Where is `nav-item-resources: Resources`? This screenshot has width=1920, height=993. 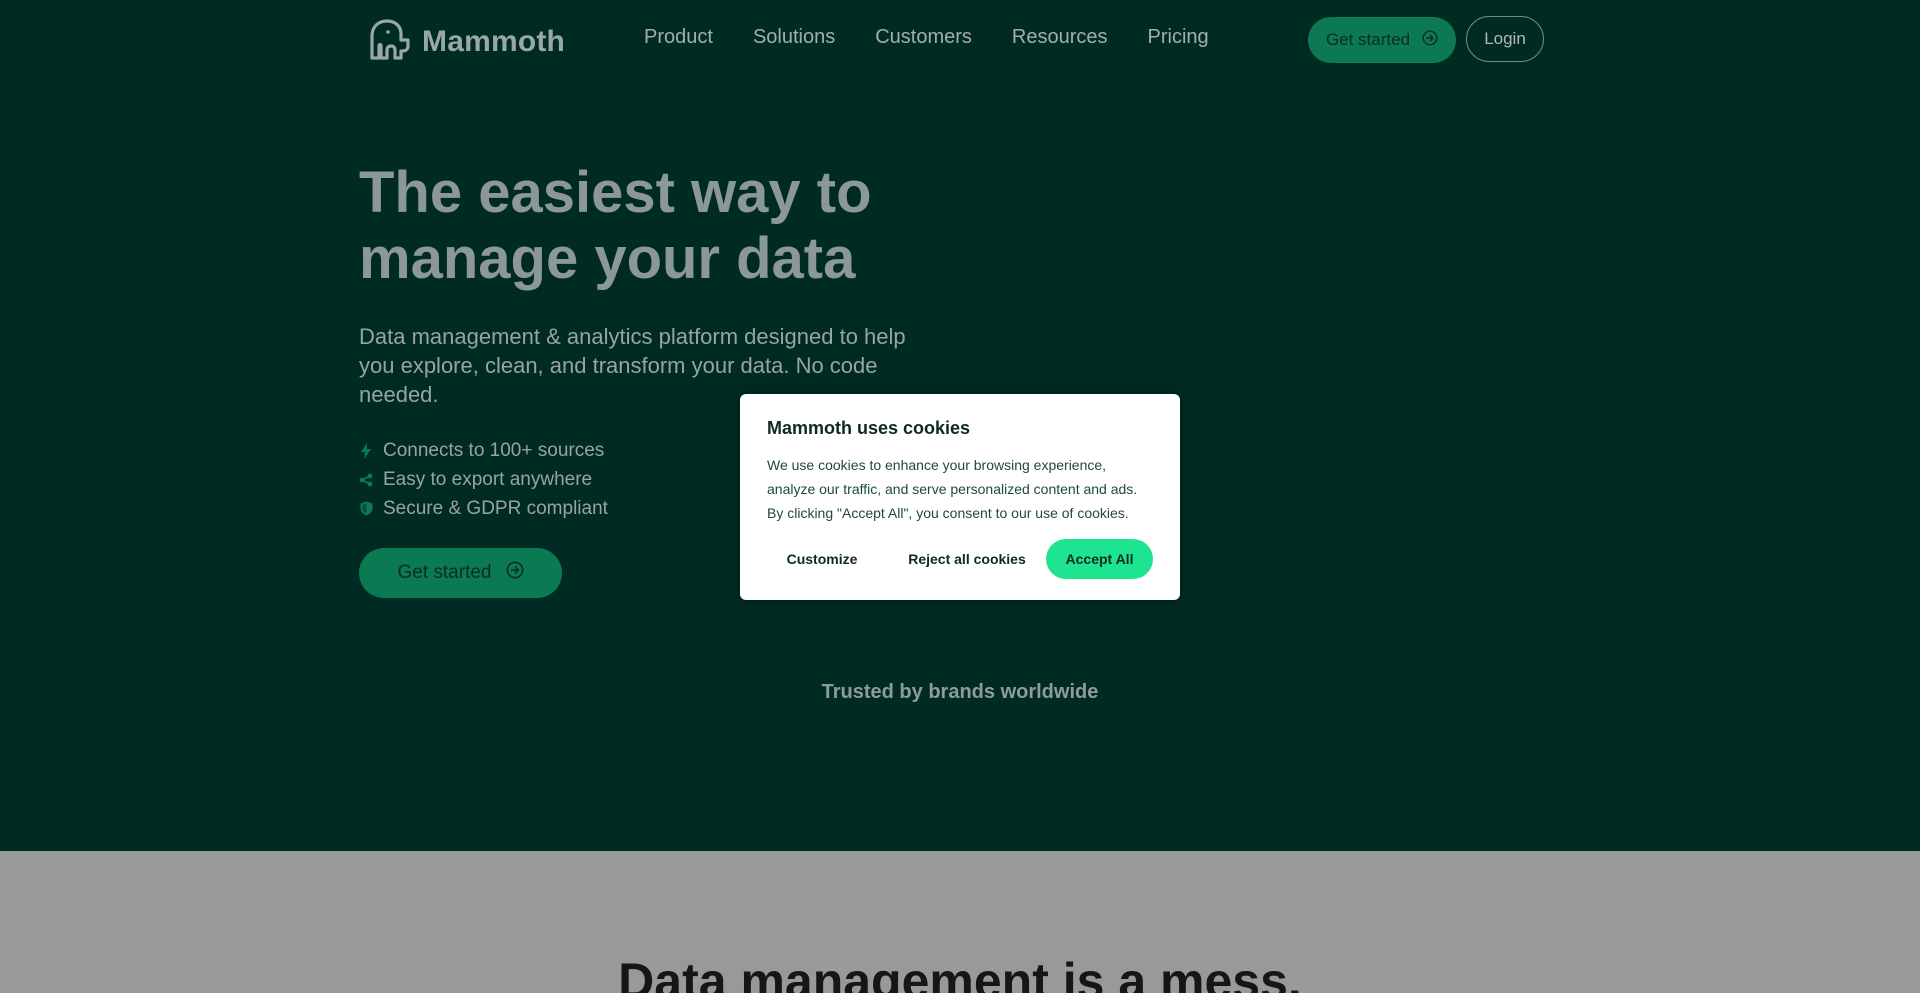 nav-item-resources: Resources is located at coordinates (1060, 37).